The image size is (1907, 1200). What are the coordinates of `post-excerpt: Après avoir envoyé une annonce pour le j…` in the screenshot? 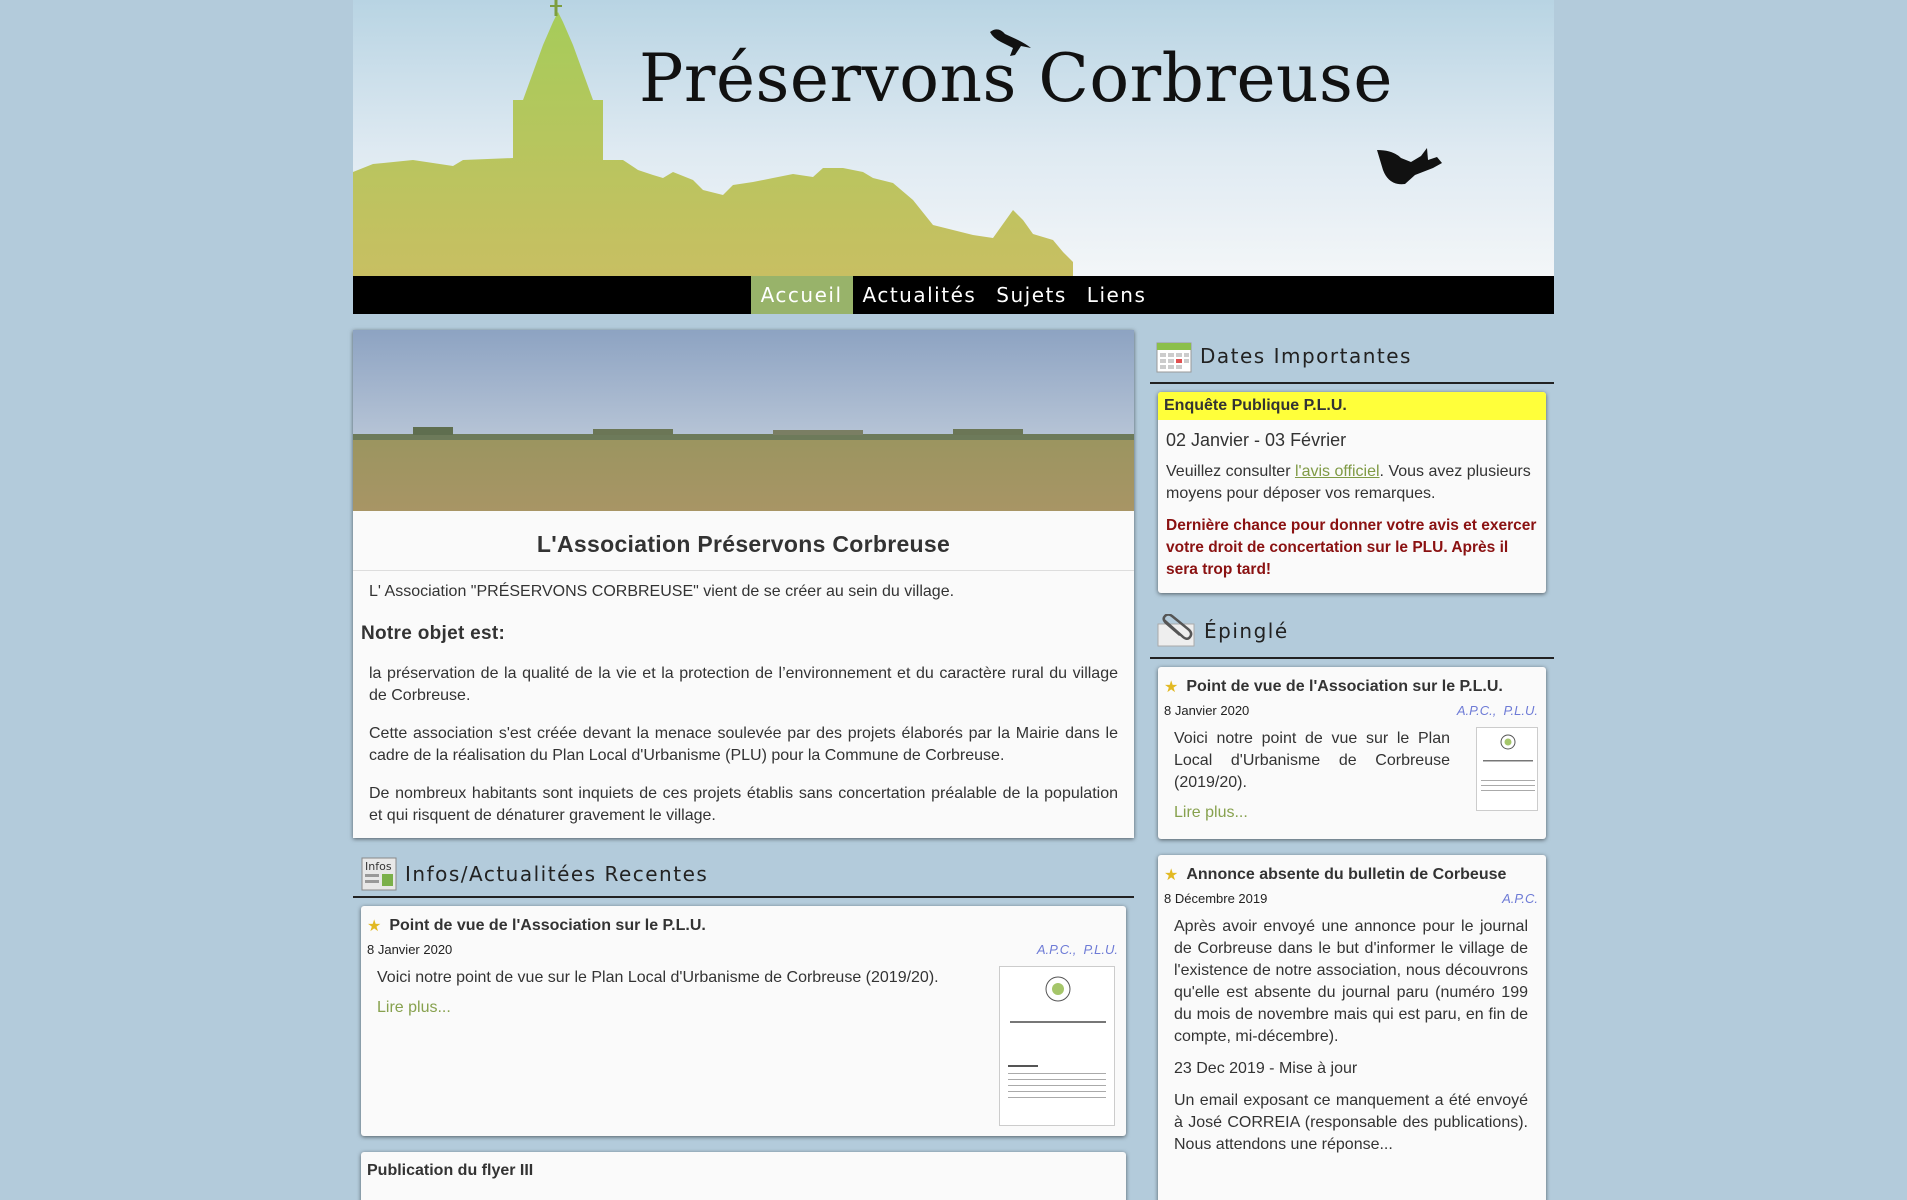 It's located at (1351, 981).